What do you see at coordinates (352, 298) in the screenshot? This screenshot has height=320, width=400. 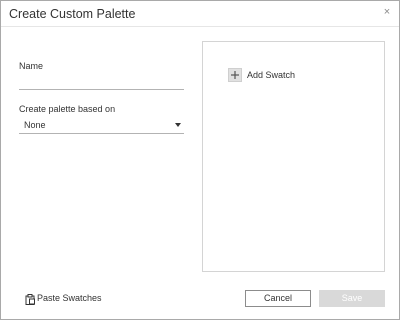 I see `save-button: Save` at bounding box center [352, 298].